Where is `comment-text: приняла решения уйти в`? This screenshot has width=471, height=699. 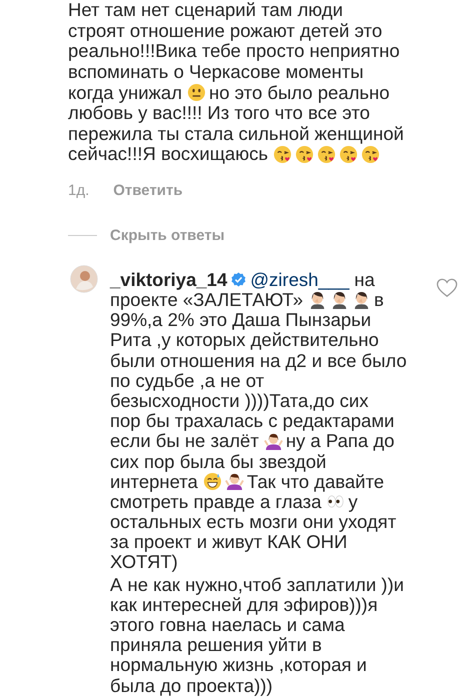
comment-text: приняла решения уйти в is located at coordinates (216, 645).